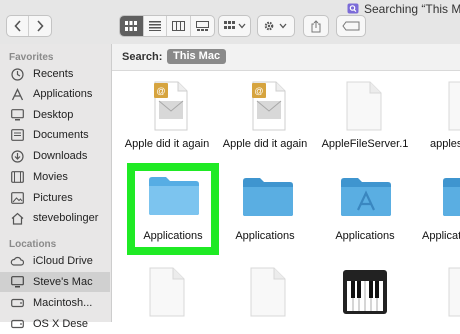 The height and width of the screenshot is (334, 460). What do you see at coordinates (17, 156) in the screenshot?
I see `download-icon` at bounding box center [17, 156].